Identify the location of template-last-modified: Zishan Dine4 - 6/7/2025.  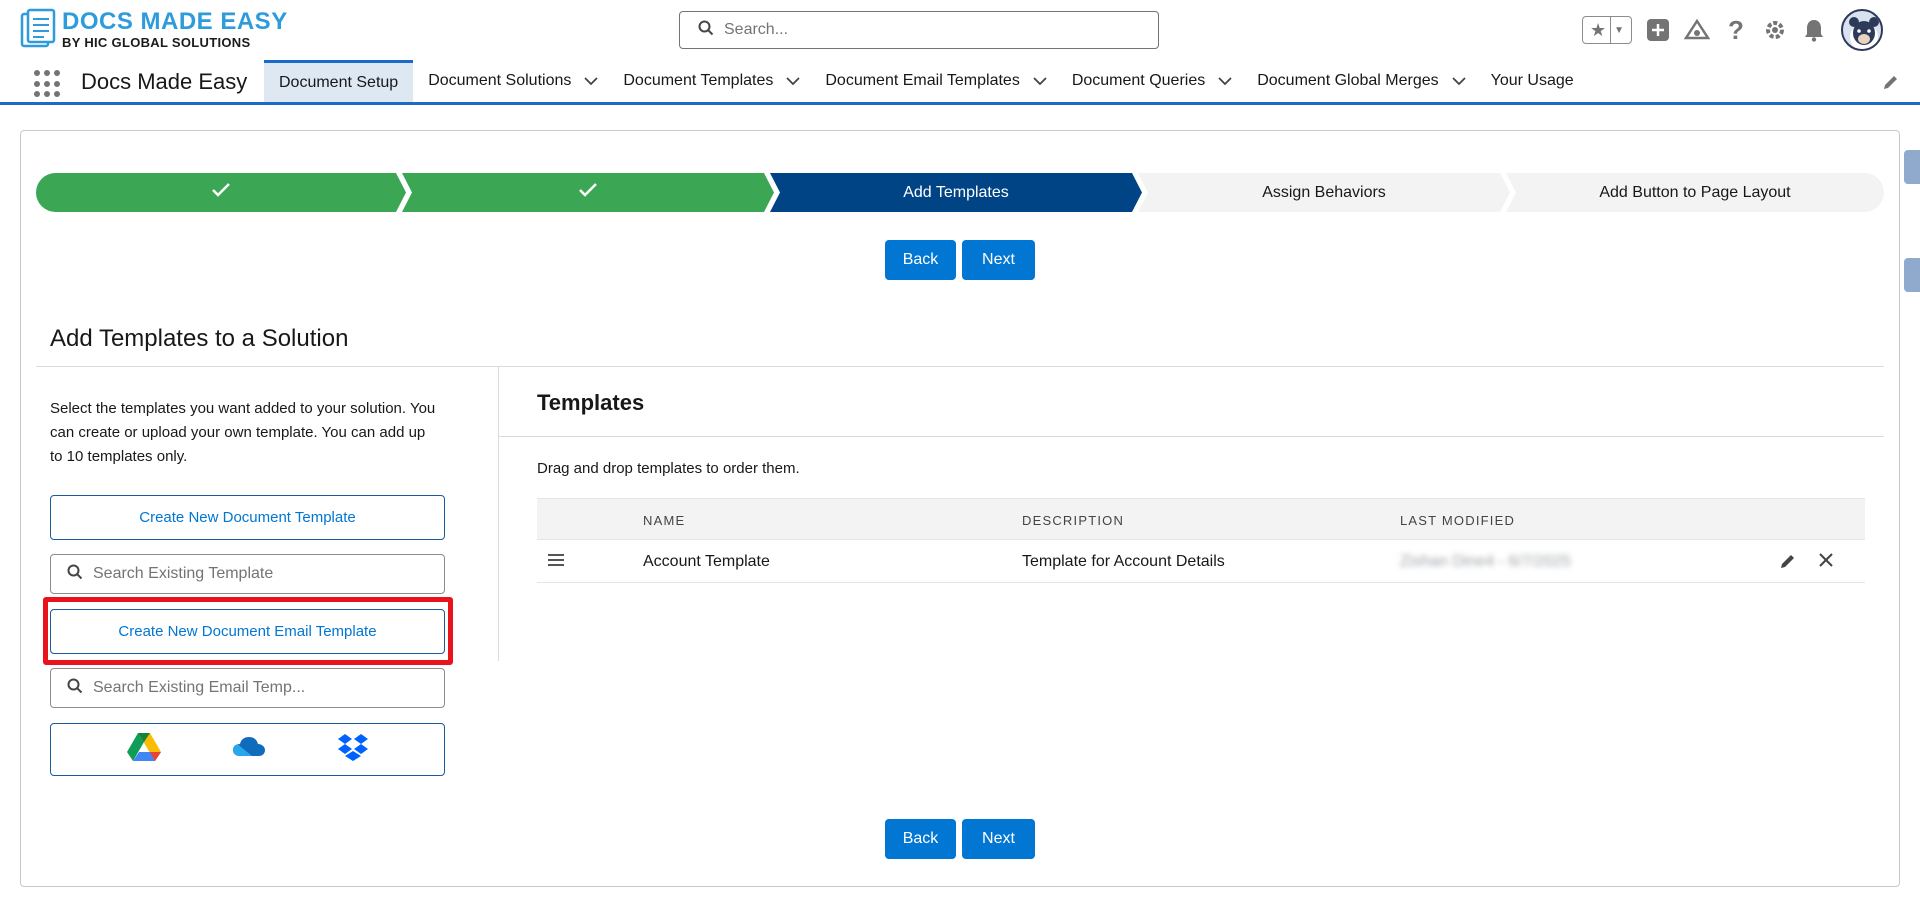
(1485, 561).